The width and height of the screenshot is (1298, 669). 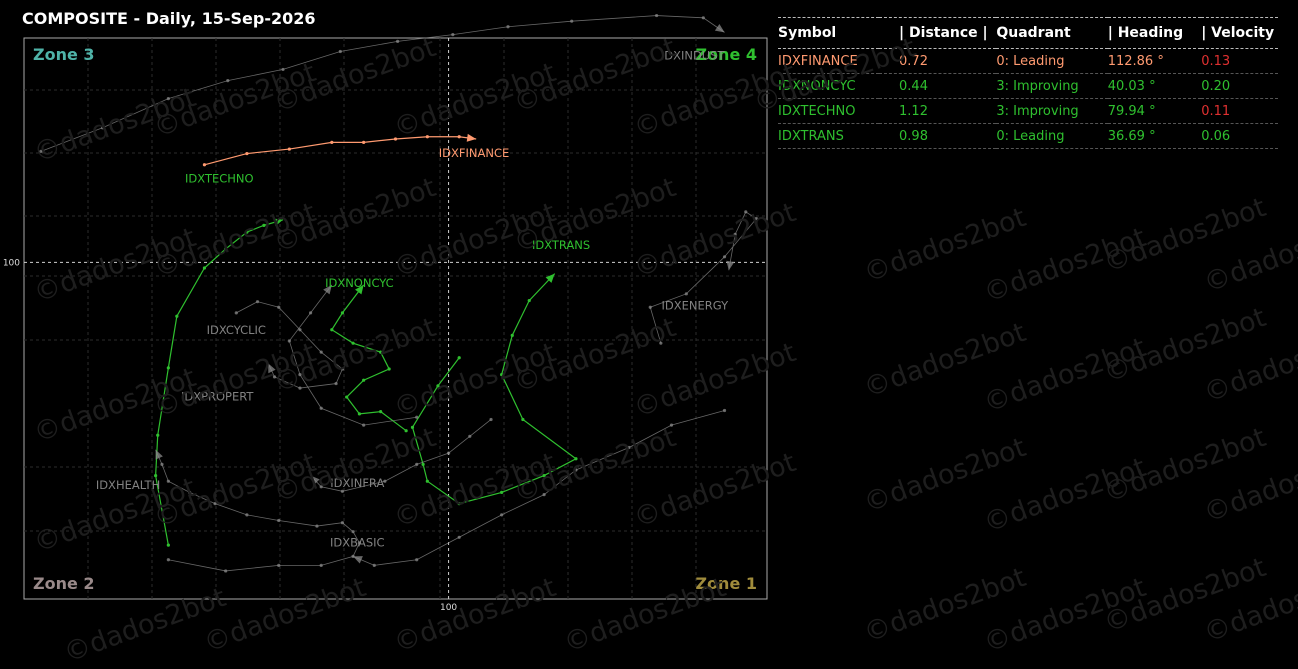 What do you see at coordinates (807, 33) in the screenshot?
I see `col-symbol: Symbol` at bounding box center [807, 33].